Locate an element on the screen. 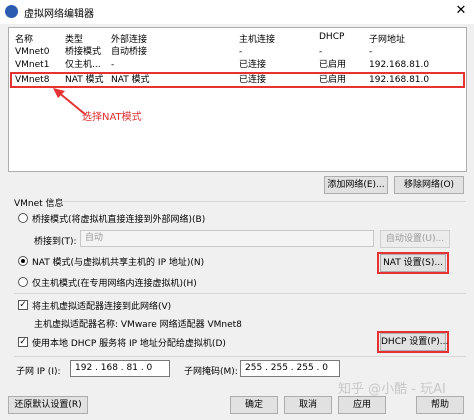 Image resolution: width=474 pixels, height=420 pixels. host-only-radio is located at coordinates (23, 282).